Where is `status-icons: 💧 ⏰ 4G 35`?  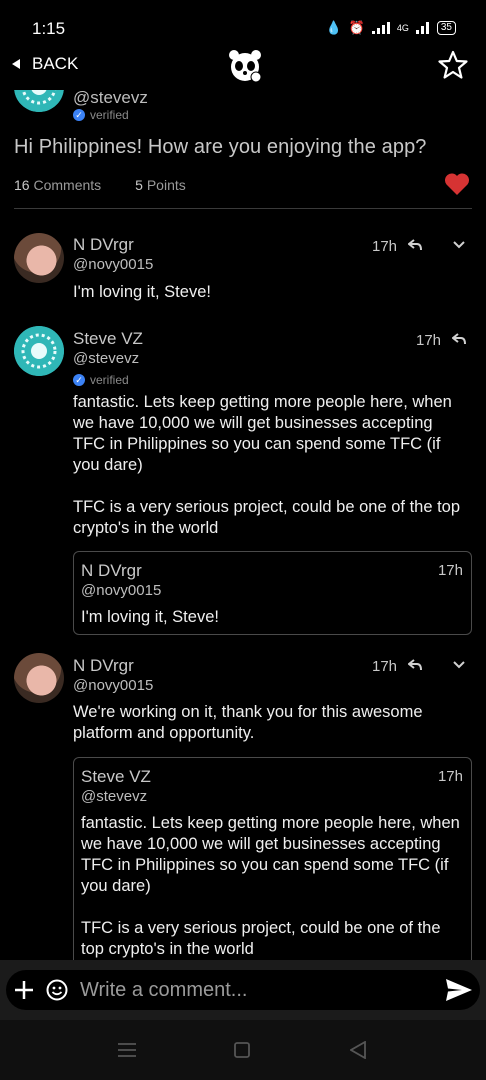
status-icons: 💧 ⏰ 4G 35 is located at coordinates (390, 28).